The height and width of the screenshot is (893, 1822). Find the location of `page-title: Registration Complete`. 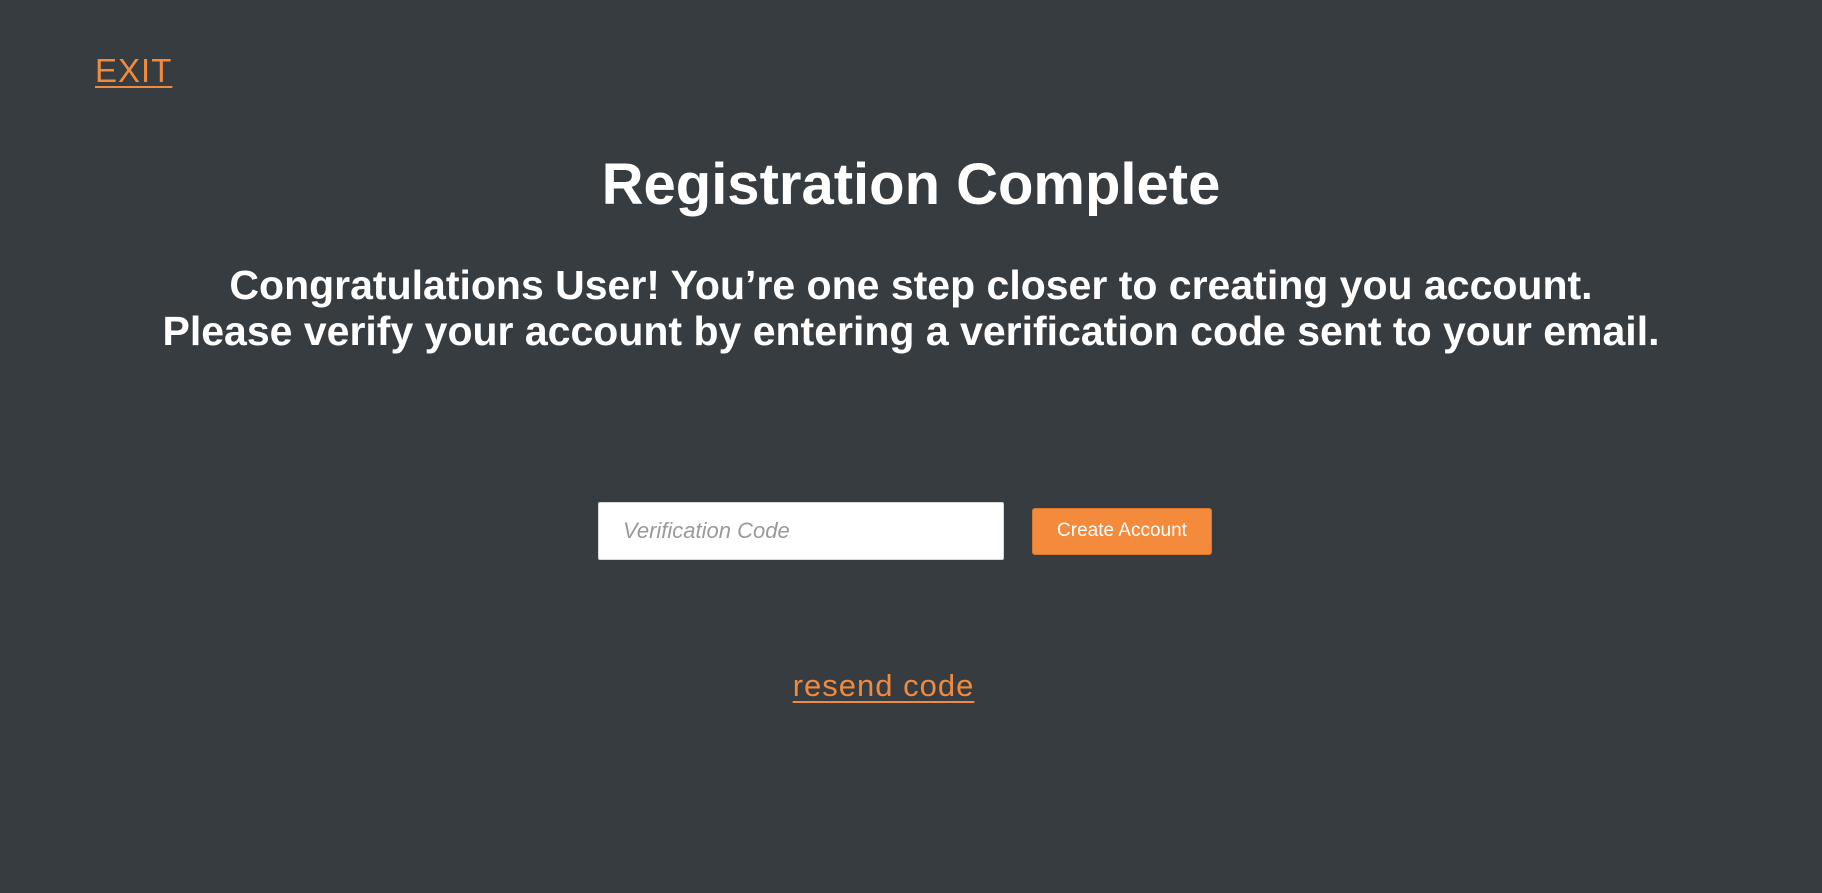

page-title: Registration Complete is located at coordinates (911, 184).